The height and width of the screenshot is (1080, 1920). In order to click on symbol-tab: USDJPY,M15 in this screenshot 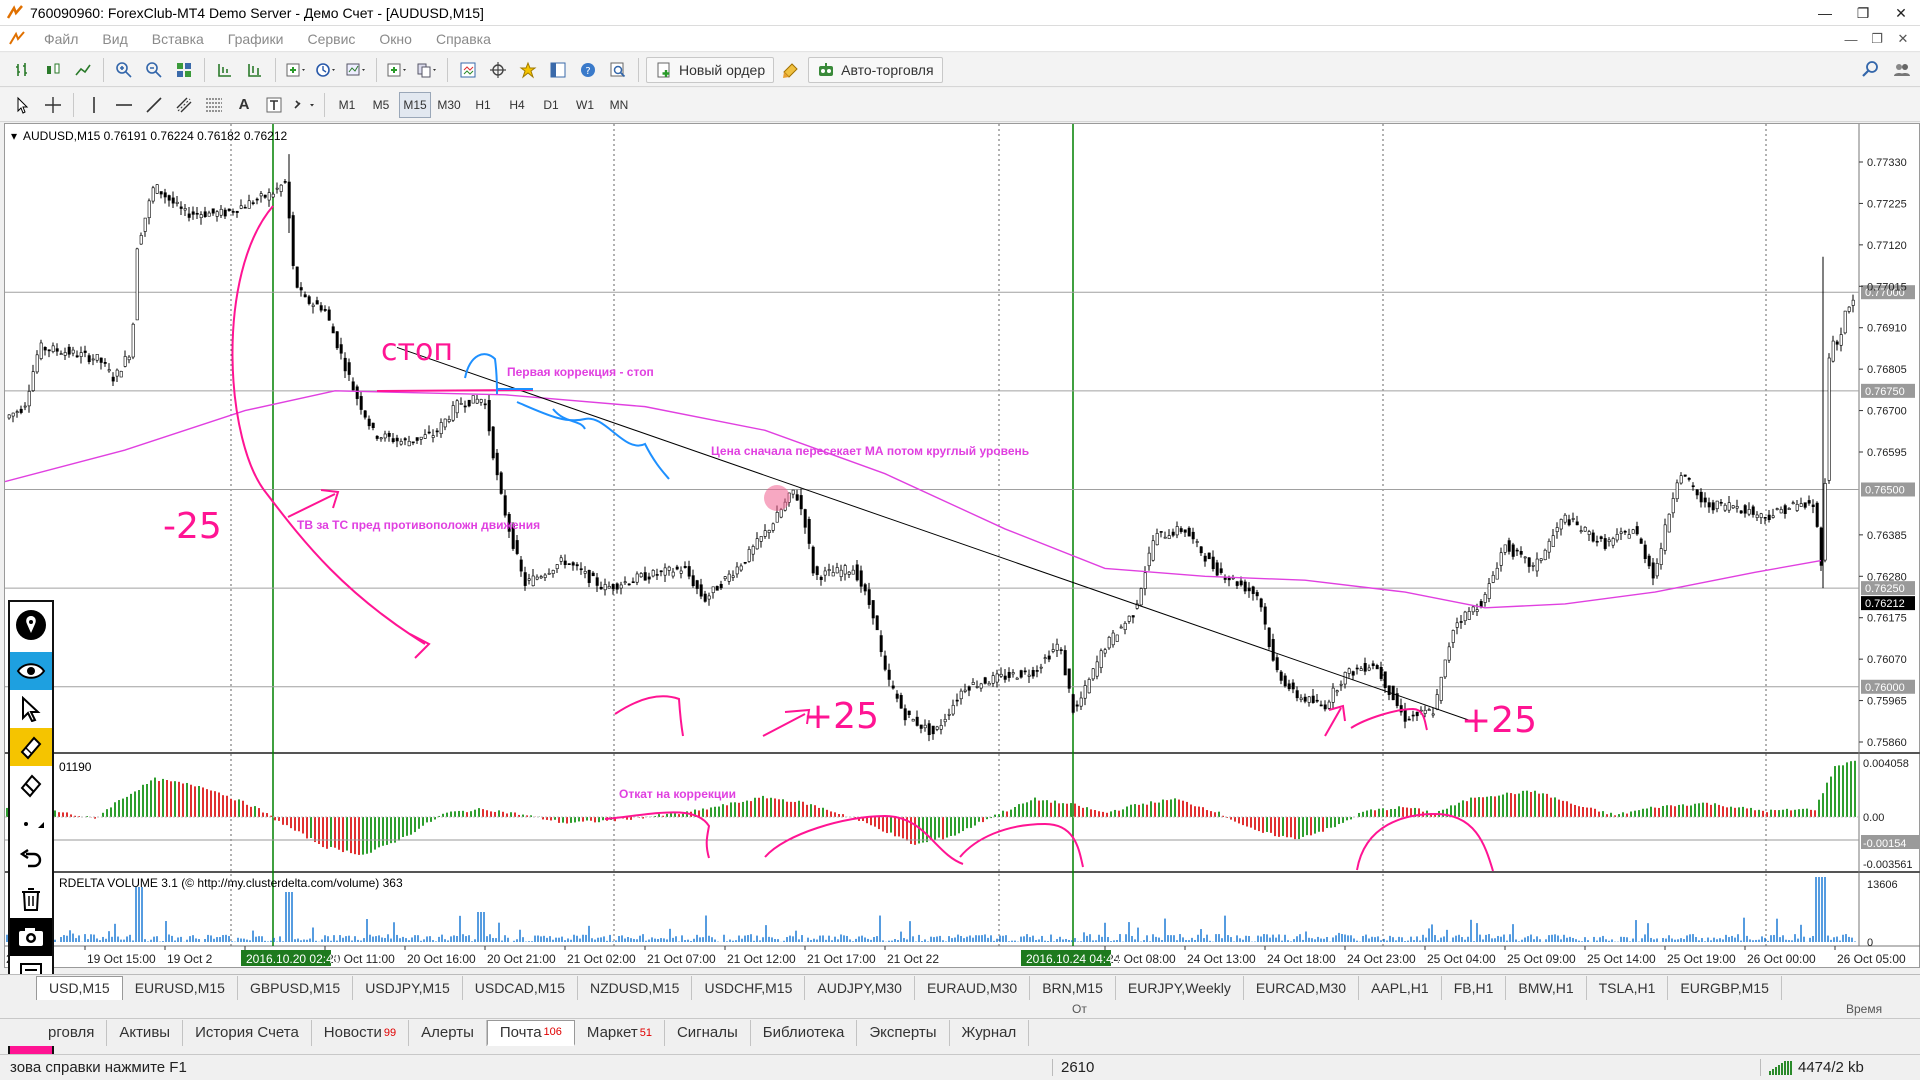, I will do `click(408, 987)`.